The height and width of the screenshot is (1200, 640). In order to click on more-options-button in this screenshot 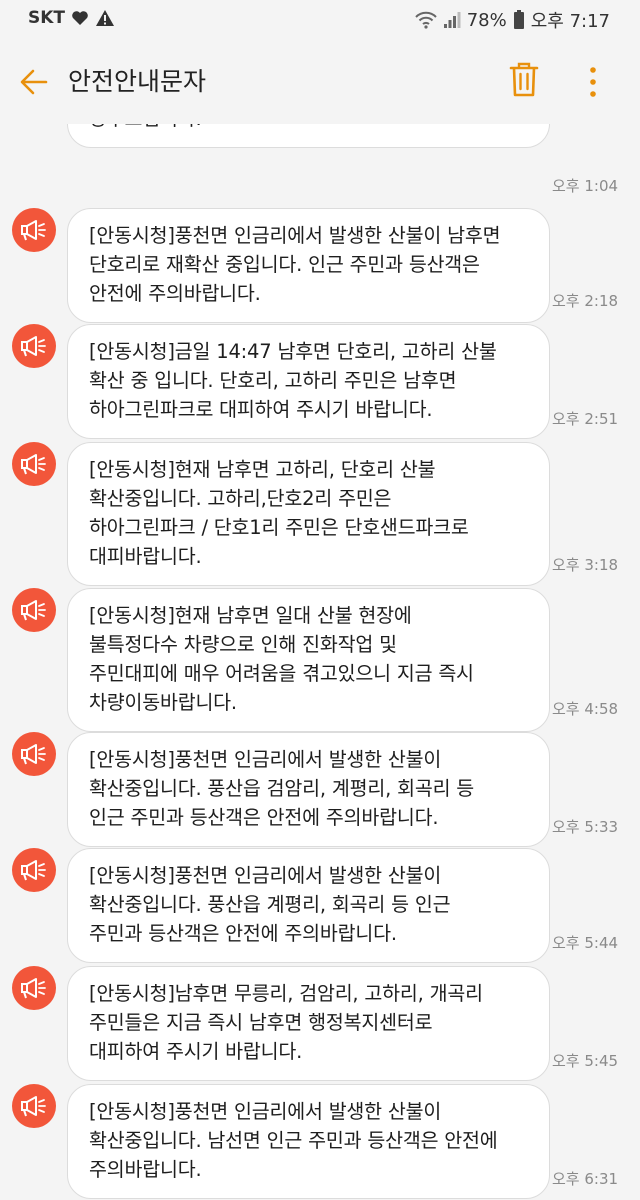, I will do `click(593, 82)`.